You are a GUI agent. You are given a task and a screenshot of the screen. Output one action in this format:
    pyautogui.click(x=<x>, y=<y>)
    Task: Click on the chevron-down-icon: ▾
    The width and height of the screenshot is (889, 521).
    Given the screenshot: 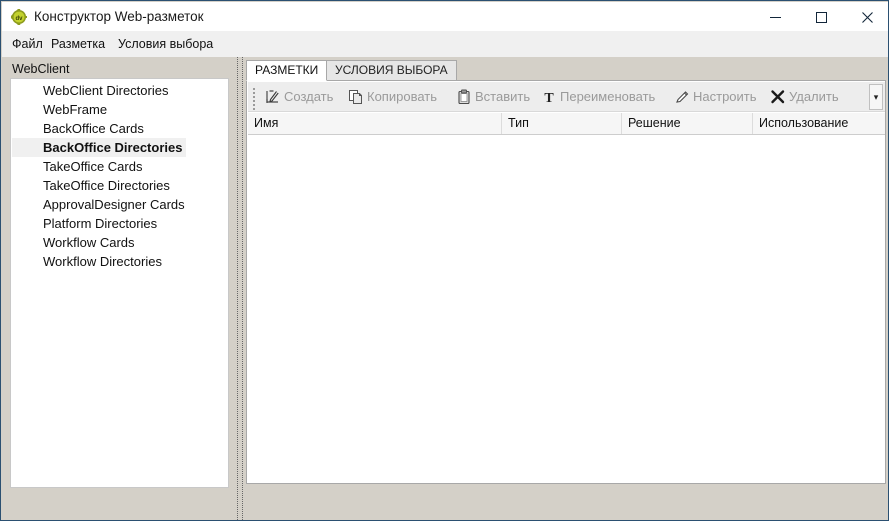 What is the action you would take?
    pyautogui.click(x=876, y=97)
    